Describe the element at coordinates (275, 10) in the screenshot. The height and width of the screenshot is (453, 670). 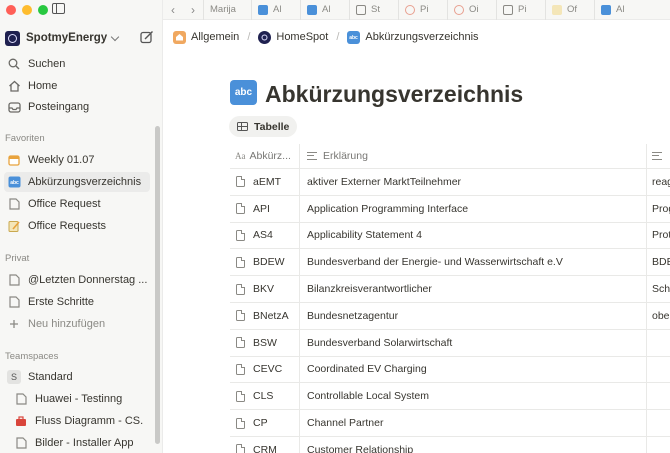
I see `tab-abk-1: Al` at that location.